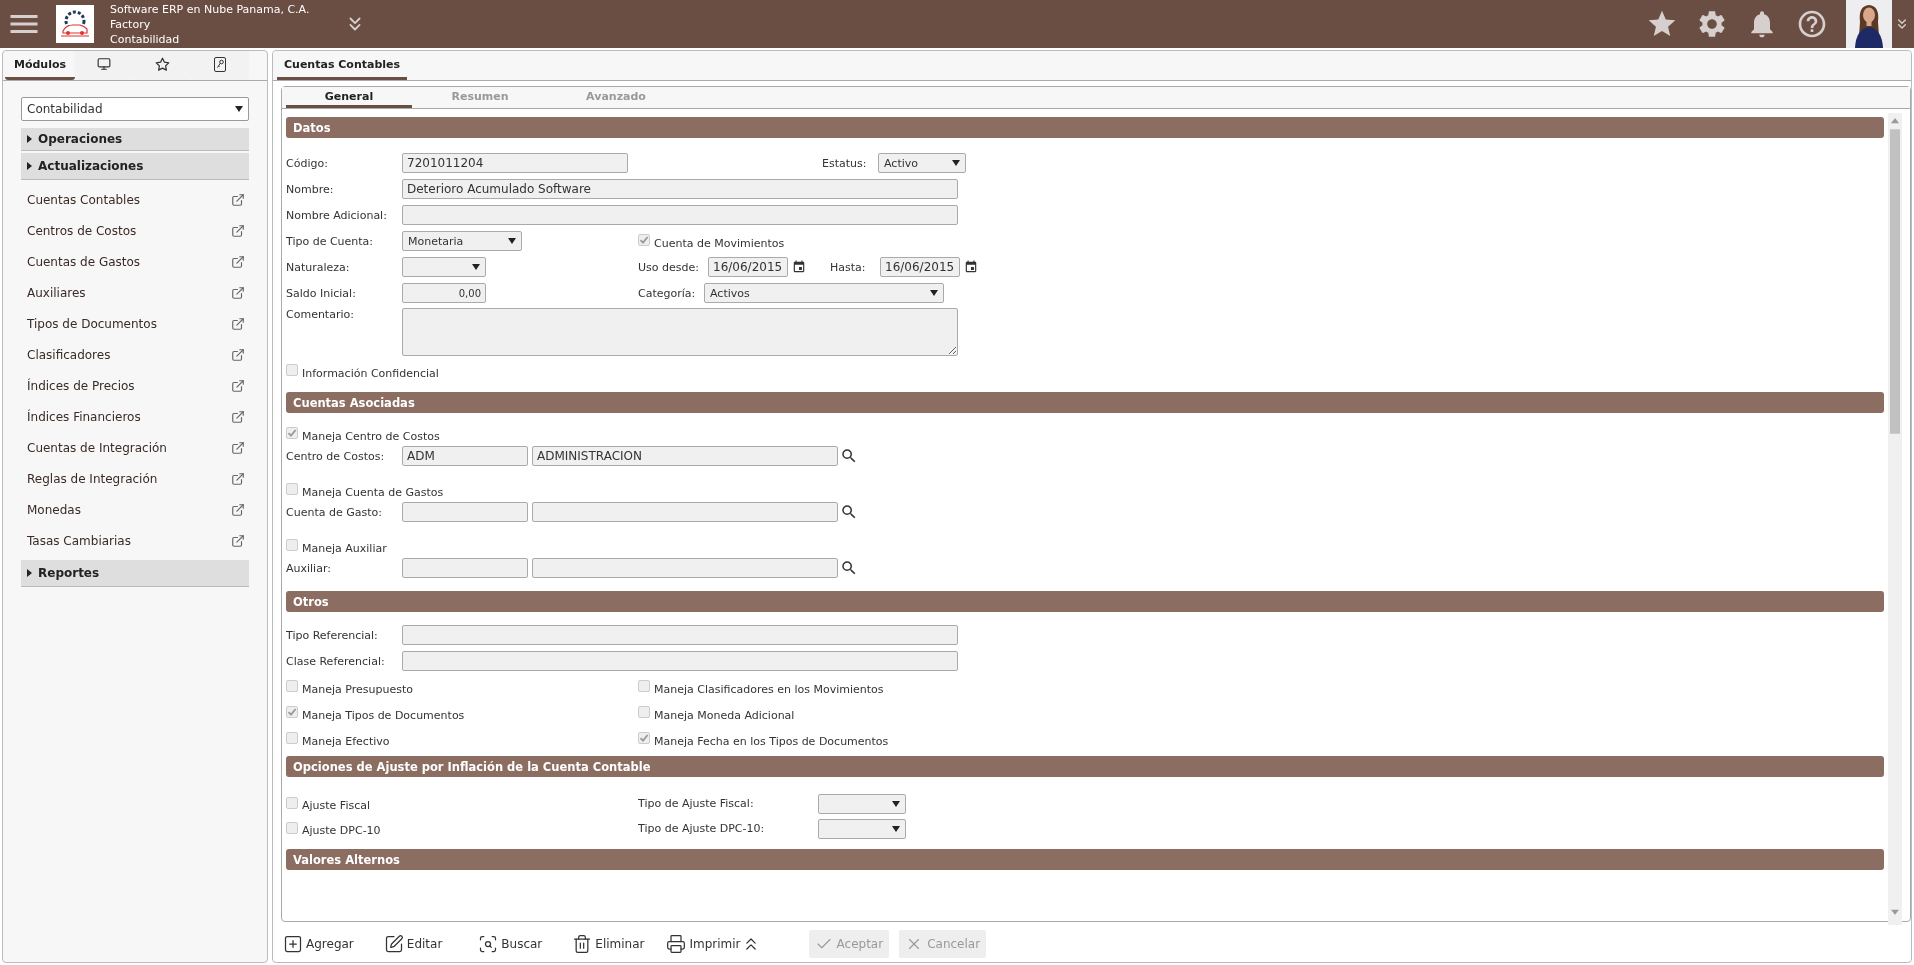 The width and height of the screenshot is (1914, 965). Describe the element at coordinates (321, 293) in the screenshot. I see `field-label: Saldo Inicial:` at that location.